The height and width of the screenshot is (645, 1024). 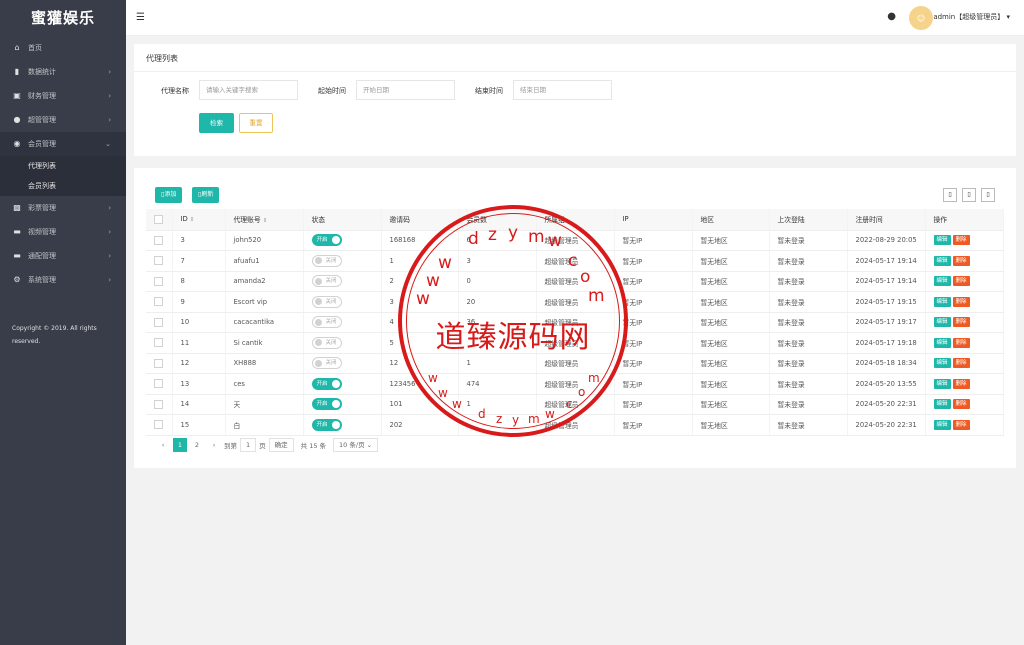 I want to click on search-button: 检索, so click(x=216, y=123).